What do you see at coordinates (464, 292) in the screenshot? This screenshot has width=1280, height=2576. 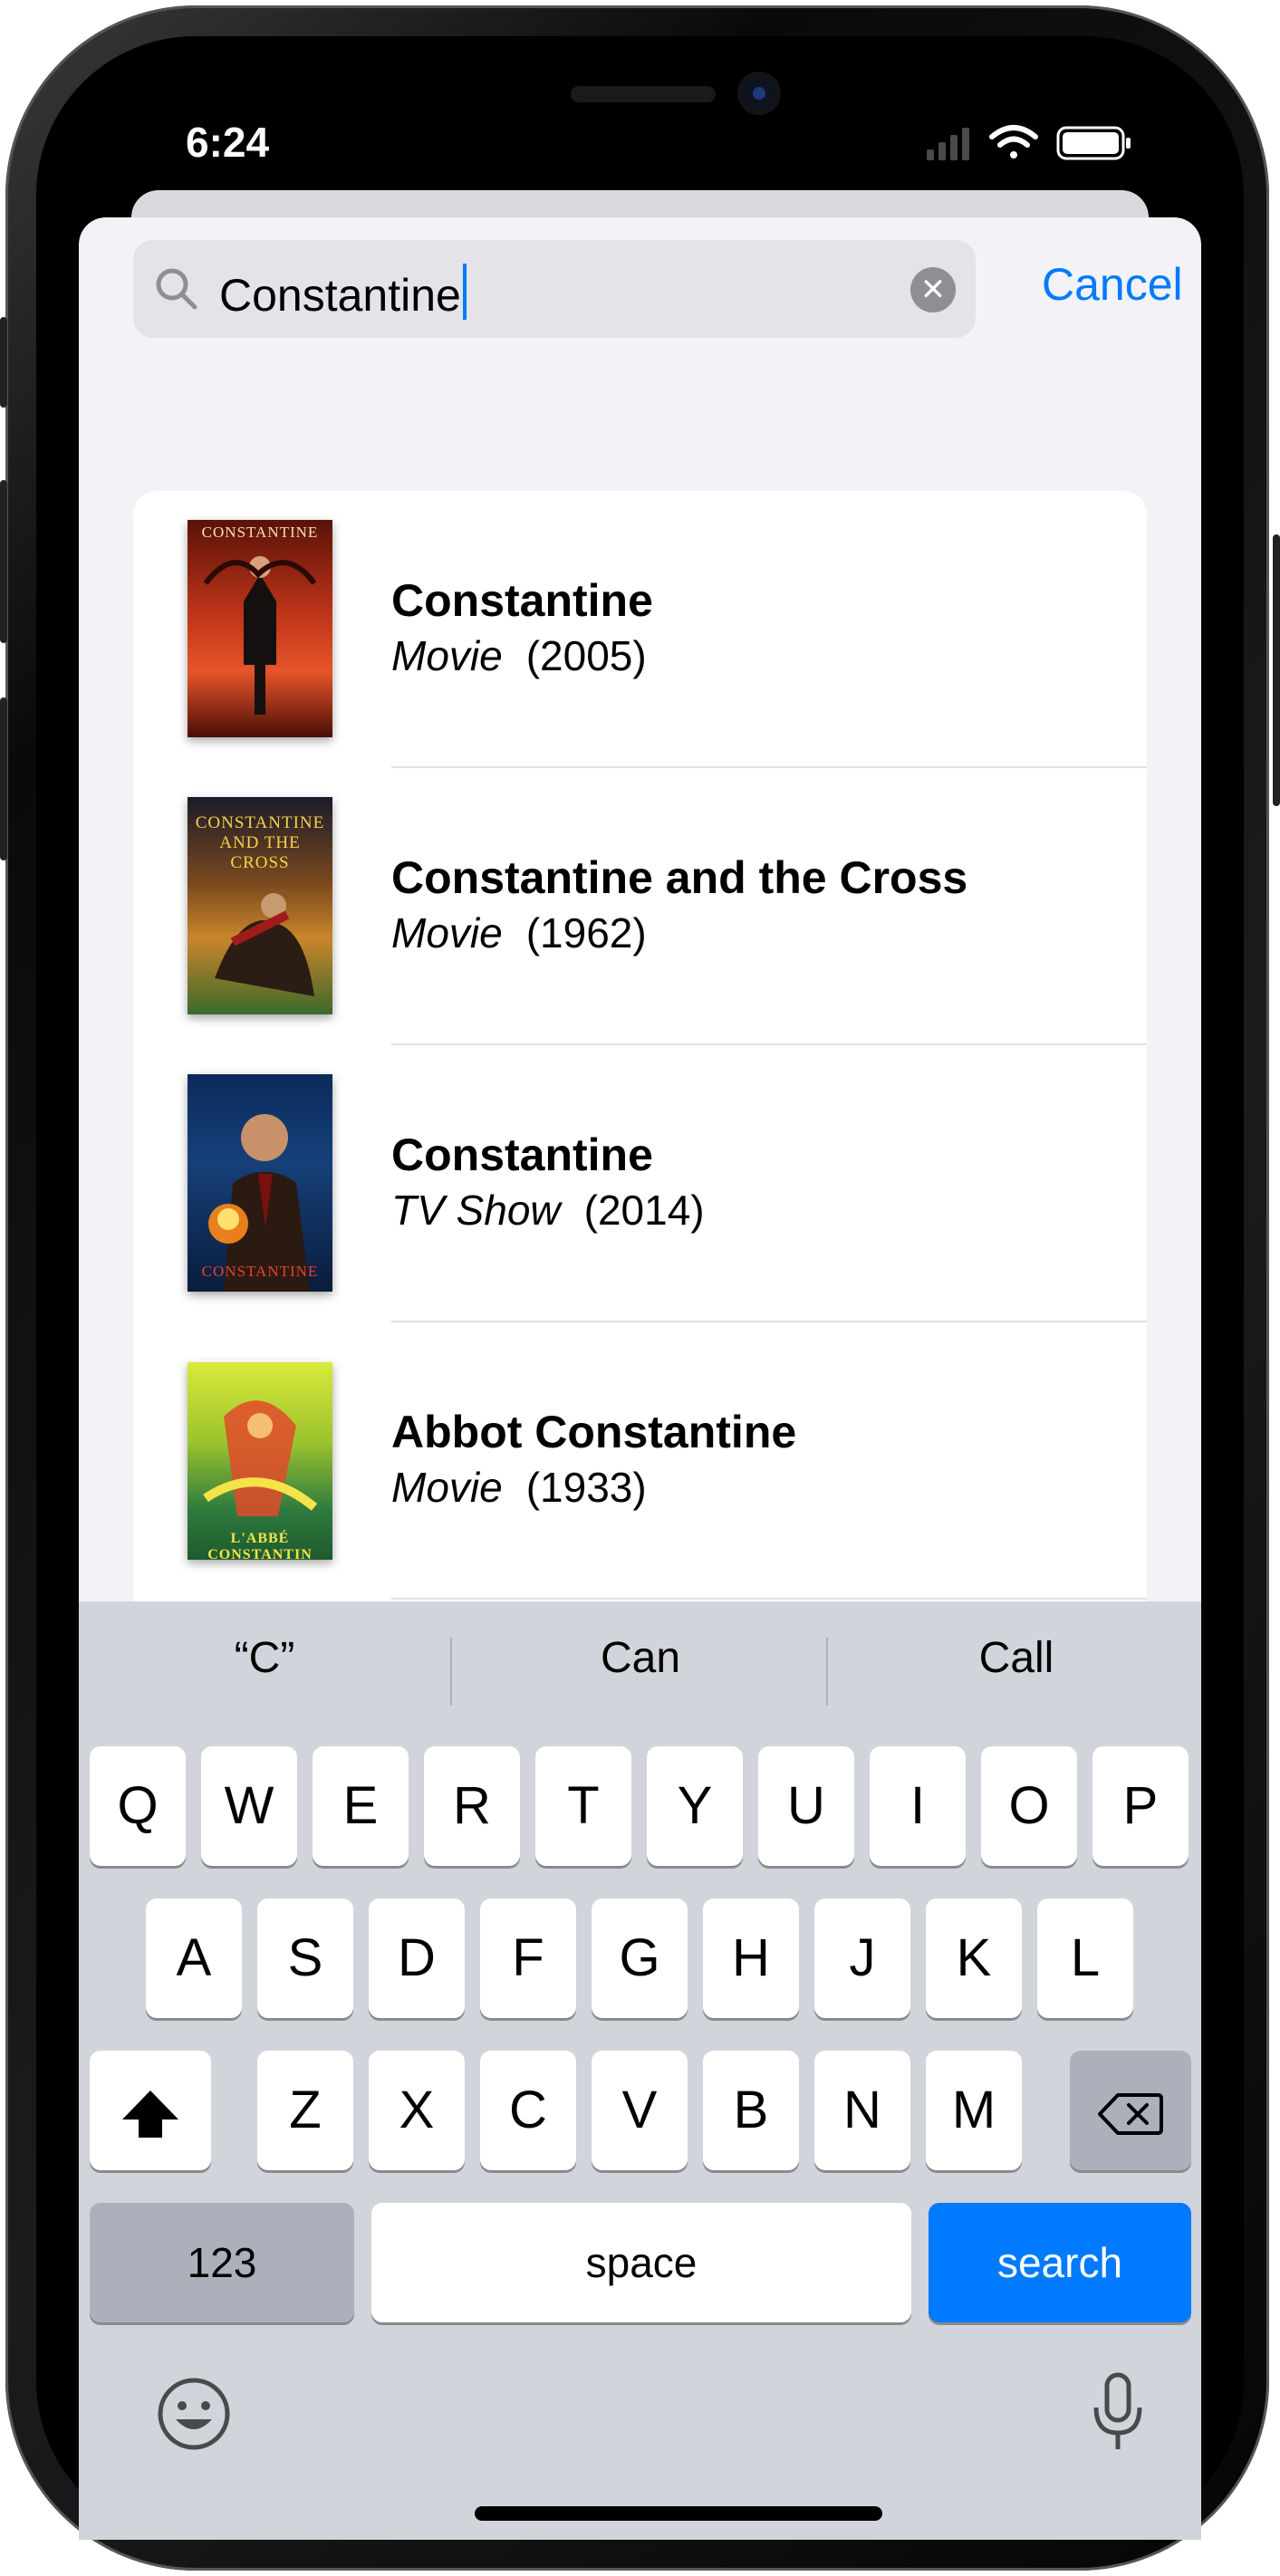 I see `text-cursor` at bounding box center [464, 292].